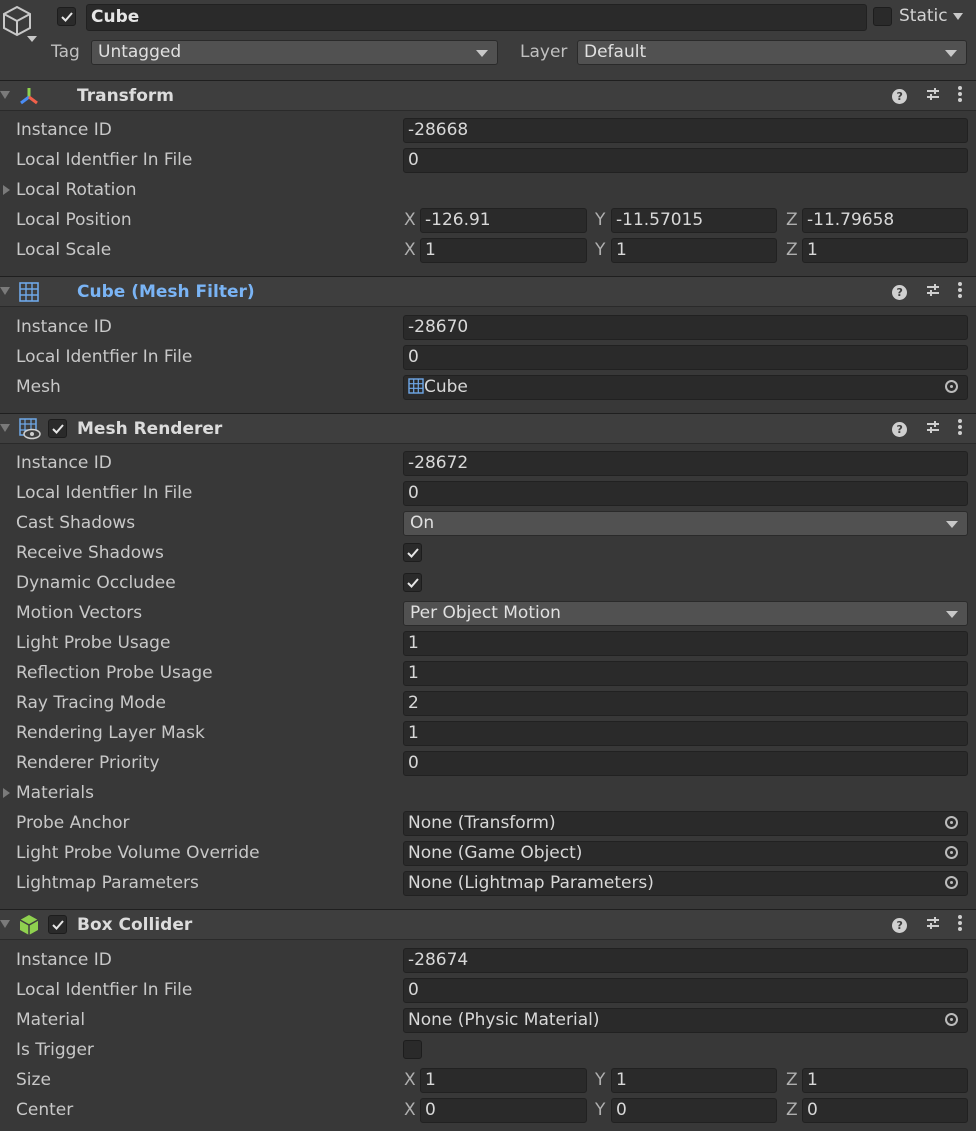 The height and width of the screenshot is (1131, 976). Describe the element at coordinates (923, 16) in the screenshot. I see `static-label: Static` at that location.